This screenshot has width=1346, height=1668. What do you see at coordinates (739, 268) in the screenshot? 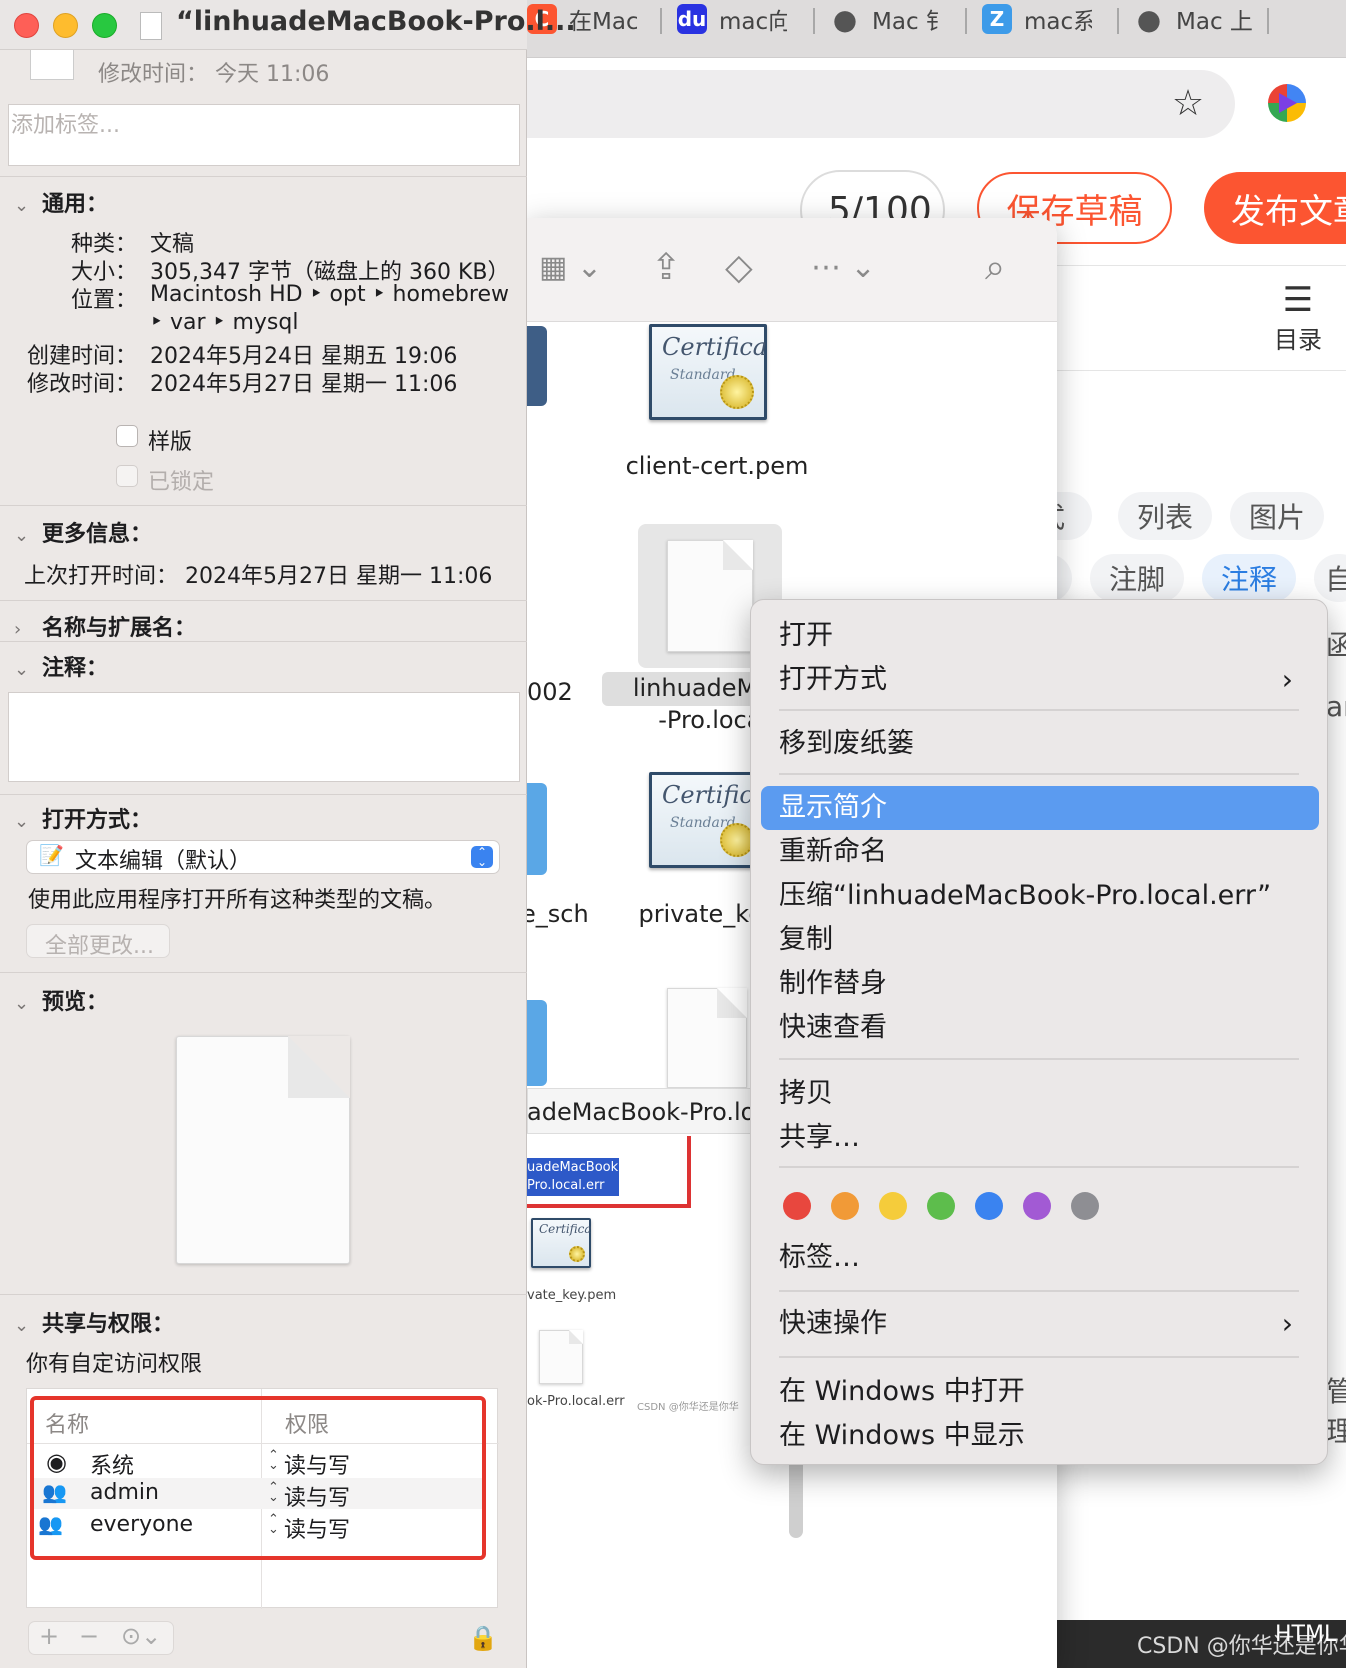
I see `tag-icon: ◇` at bounding box center [739, 268].